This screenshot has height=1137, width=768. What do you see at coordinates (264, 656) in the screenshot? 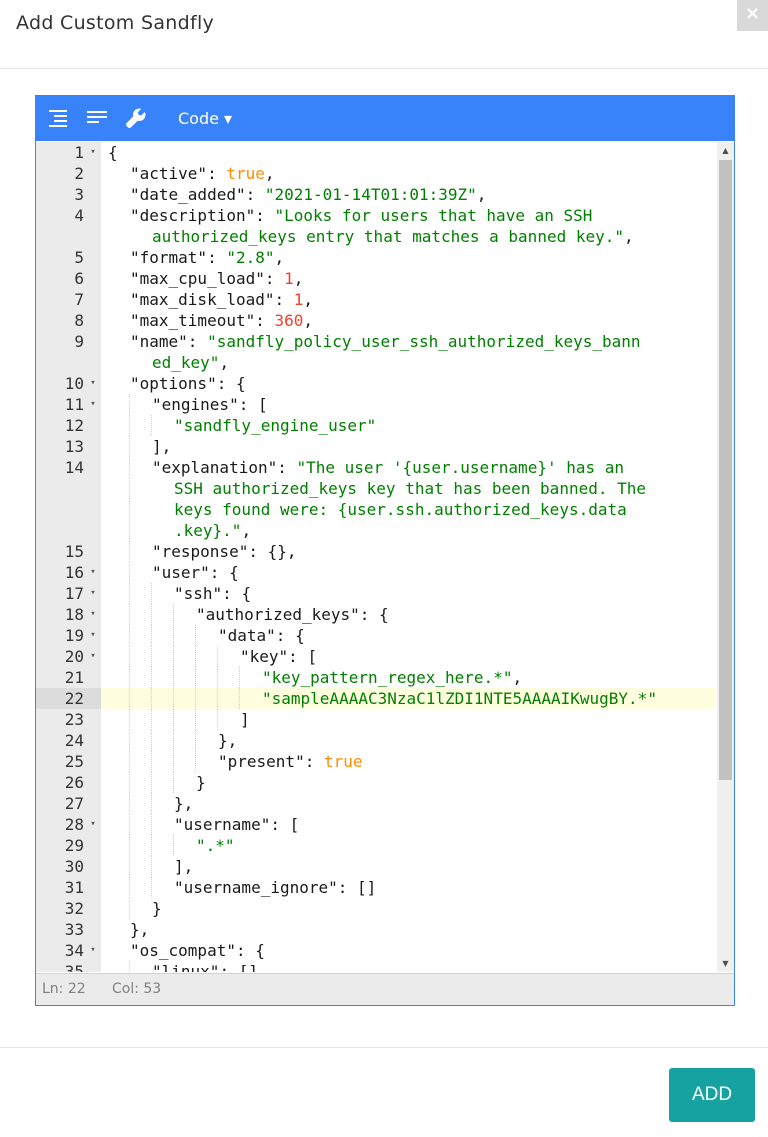
I see `code-token: "key"` at bounding box center [264, 656].